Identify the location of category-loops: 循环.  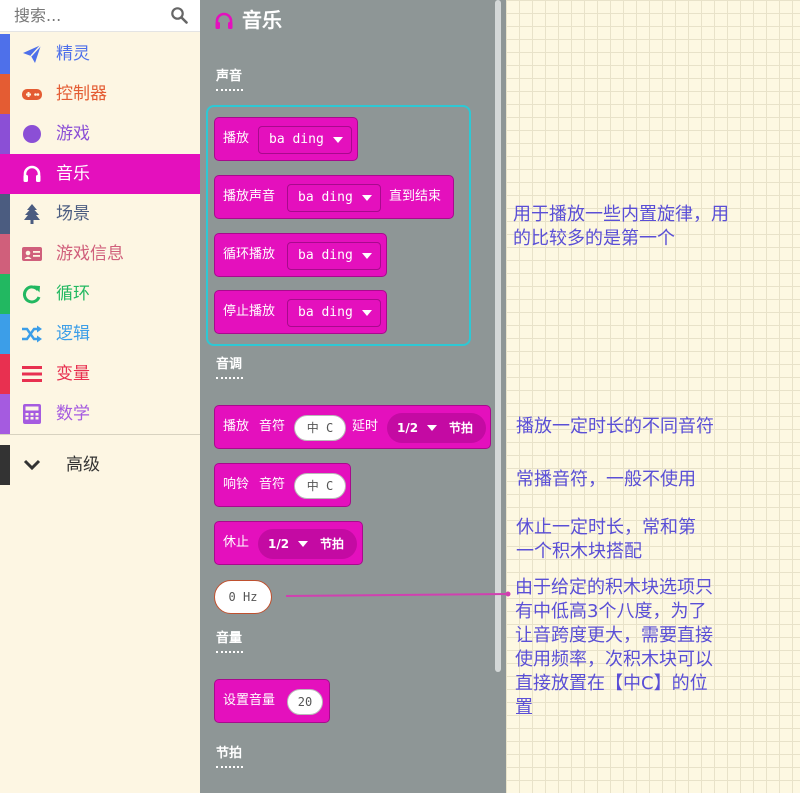
(100, 294).